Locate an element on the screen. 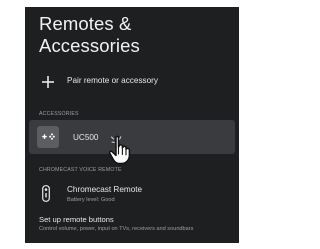 The image size is (320, 249). battery-status: Battery level: Good is located at coordinates (91, 200).